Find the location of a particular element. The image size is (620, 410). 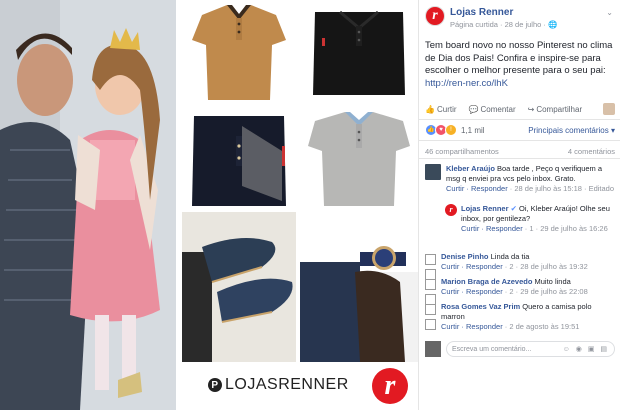

photo-black-polo is located at coordinates (359, 52).